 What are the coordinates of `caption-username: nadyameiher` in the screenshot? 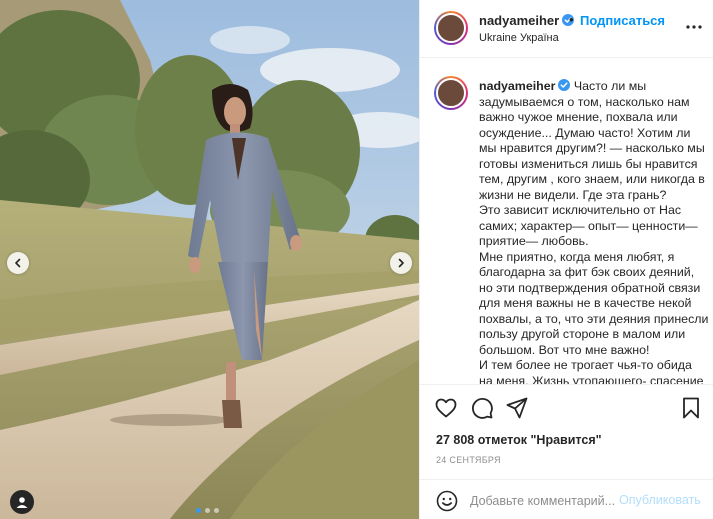 It's located at (517, 86).